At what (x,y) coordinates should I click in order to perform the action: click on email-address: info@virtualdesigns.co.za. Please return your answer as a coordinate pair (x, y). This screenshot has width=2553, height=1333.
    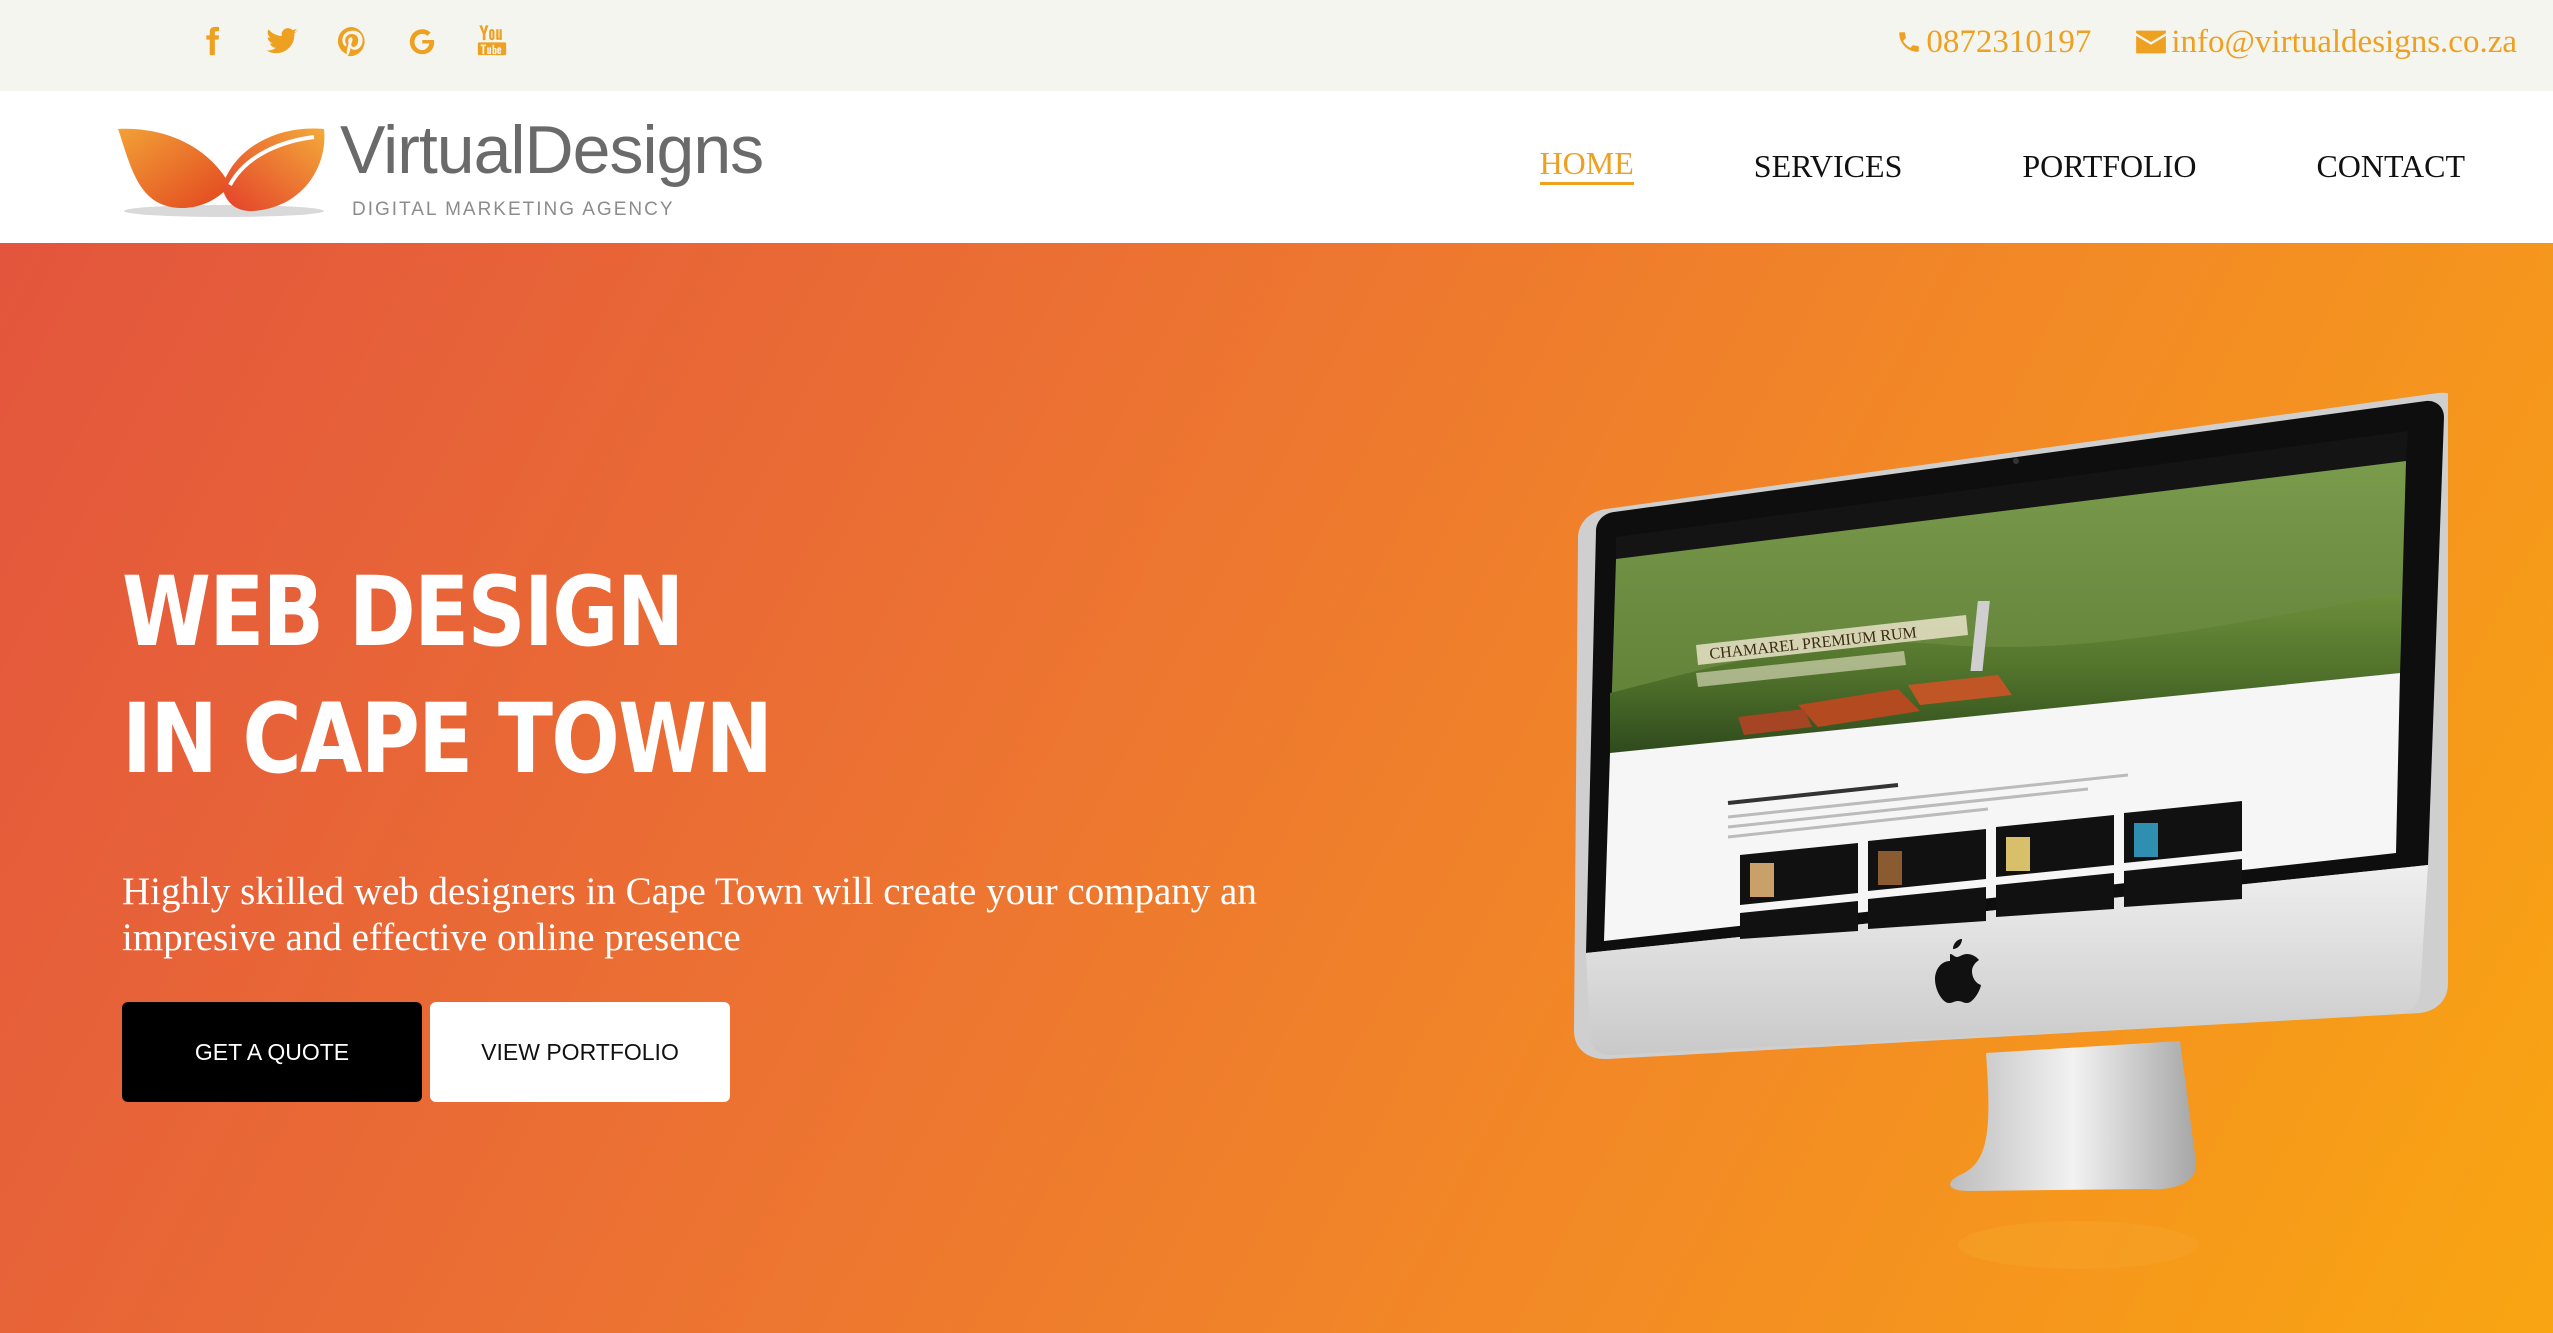
    Looking at the image, I should click on (2344, 41).